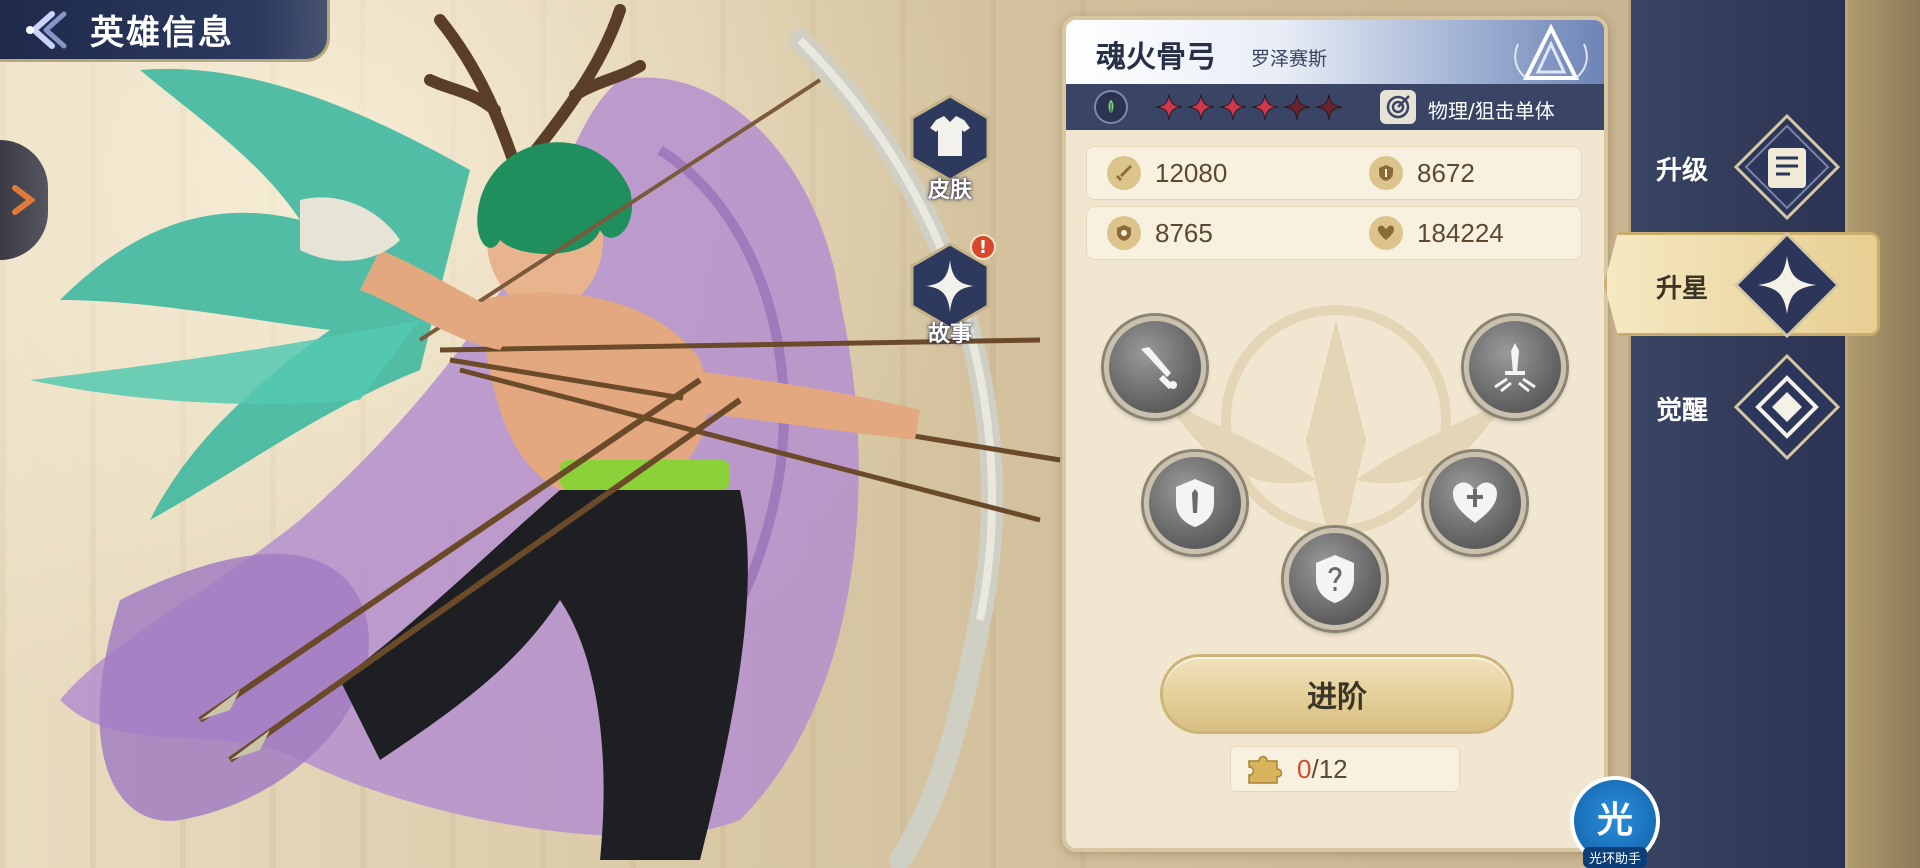 Image resolution: width=1920 pixels, height=868 pixels. What do you see at coordinates (949, 190) in the screenshot?
I see `skin-label: 皮肤` at bounding box center [949, 190].